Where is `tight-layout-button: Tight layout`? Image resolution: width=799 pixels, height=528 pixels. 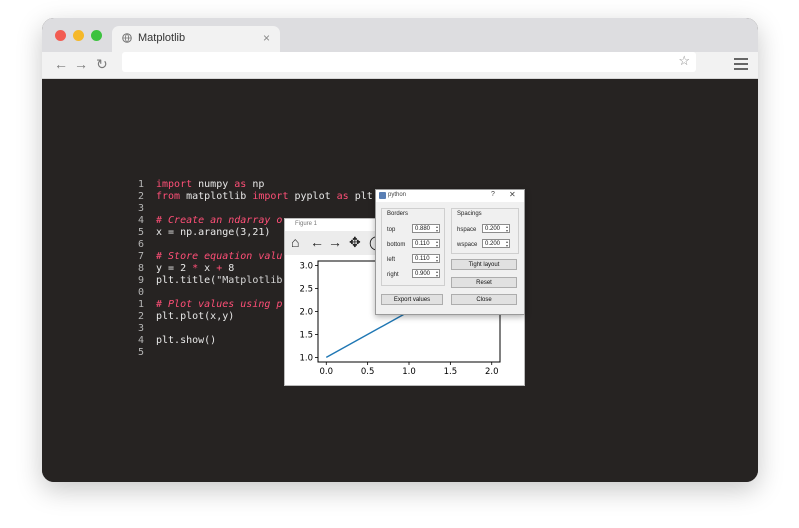 tight-layout-button: Tight layout is located at coordinates (484, 264).